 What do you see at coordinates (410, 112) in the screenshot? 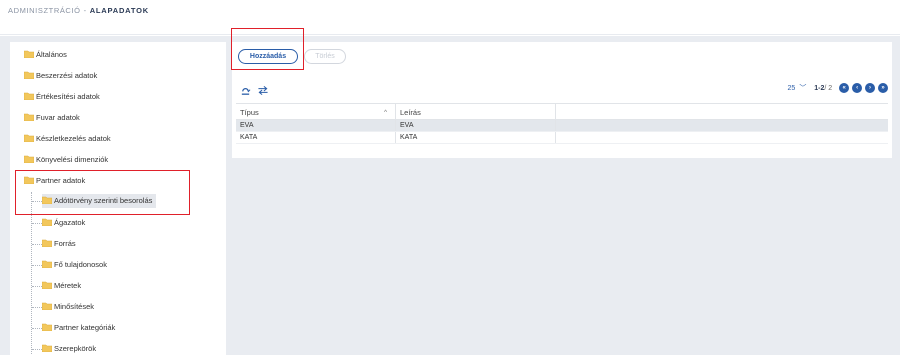
I see `column-header-label: Leírás` at bounding box center [410, 112].